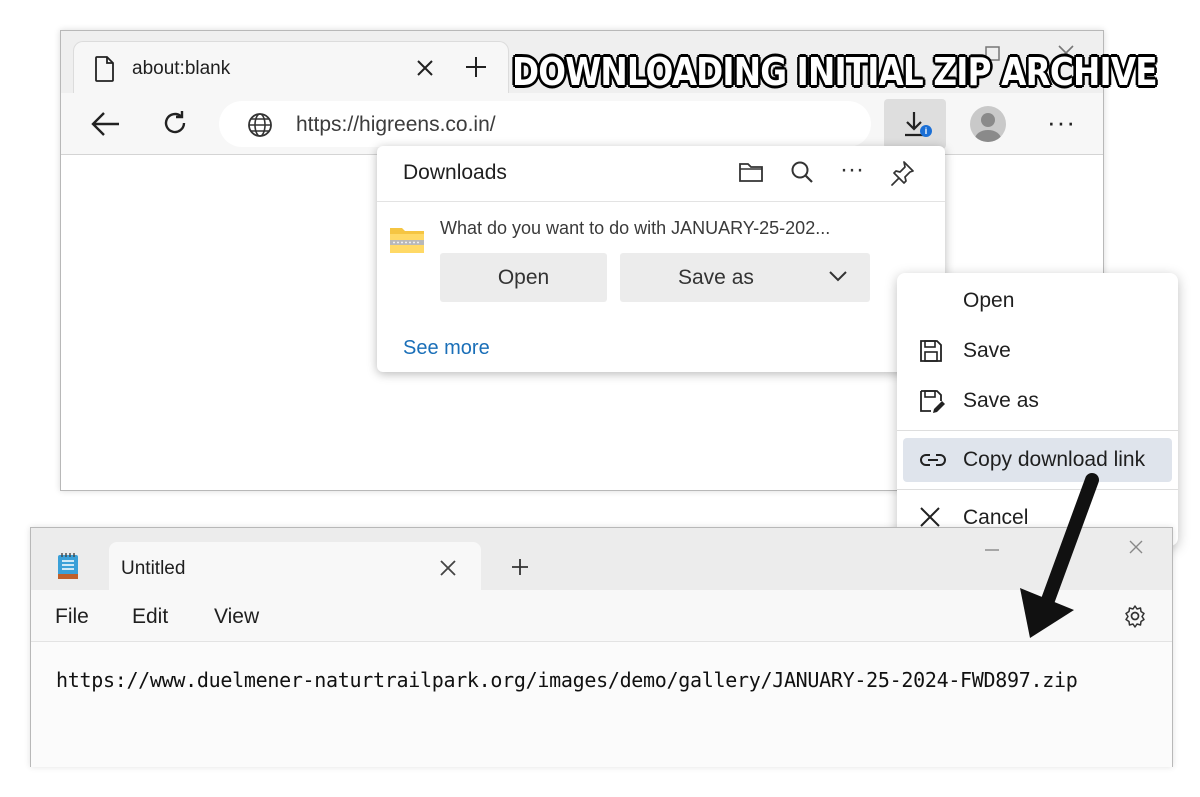 This screenshot has height=797, width=1200. I want to click on menu-item-save-as: Save as, so click(1037, 401).